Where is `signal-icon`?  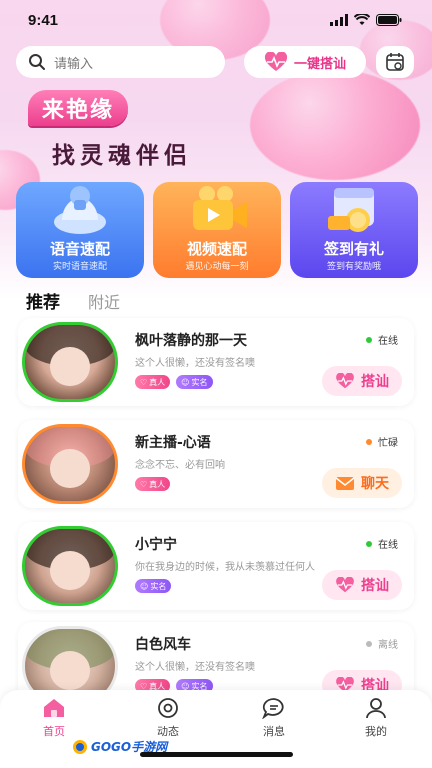
signal-icon is located at coordinates (339, 20).